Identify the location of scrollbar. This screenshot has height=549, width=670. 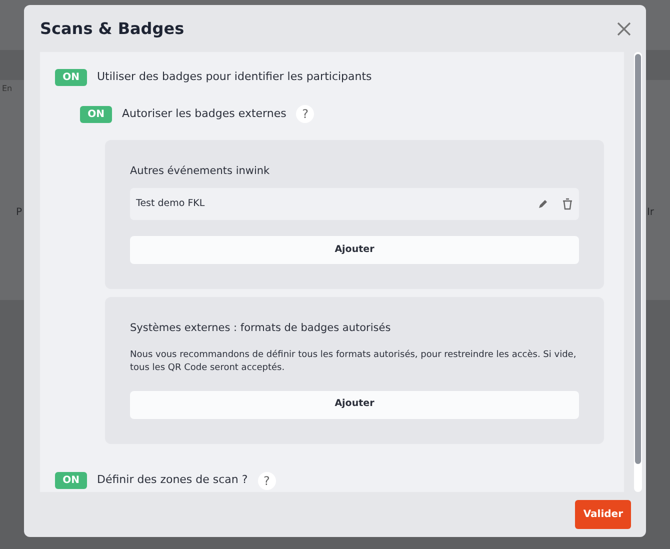
(638, 272).